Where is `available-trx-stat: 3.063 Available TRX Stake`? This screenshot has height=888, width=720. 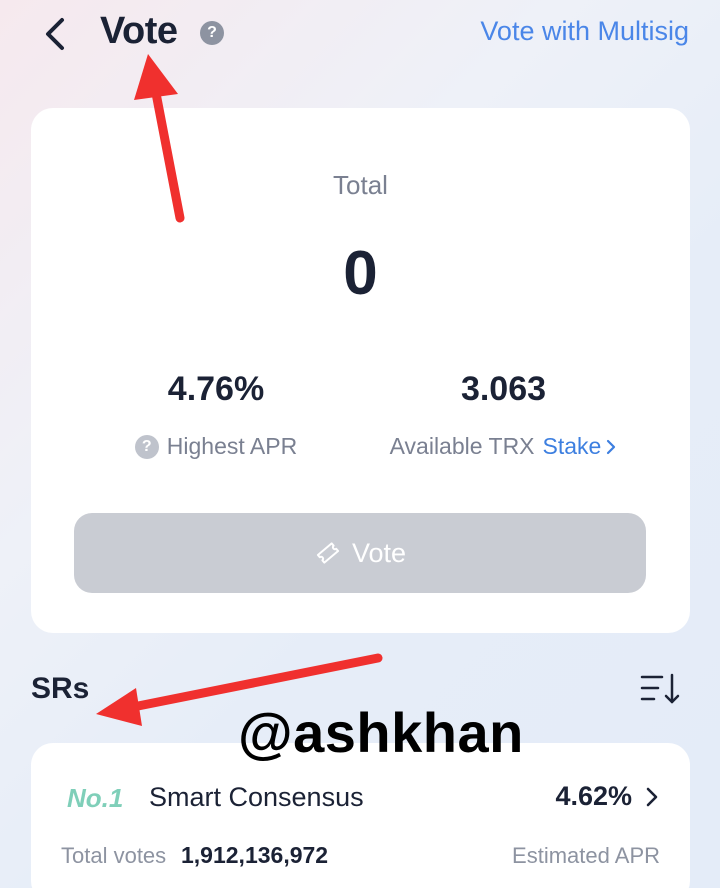
available-trx-stat: 3.063 Available TRX Stake is located at coordinates (503, 415).